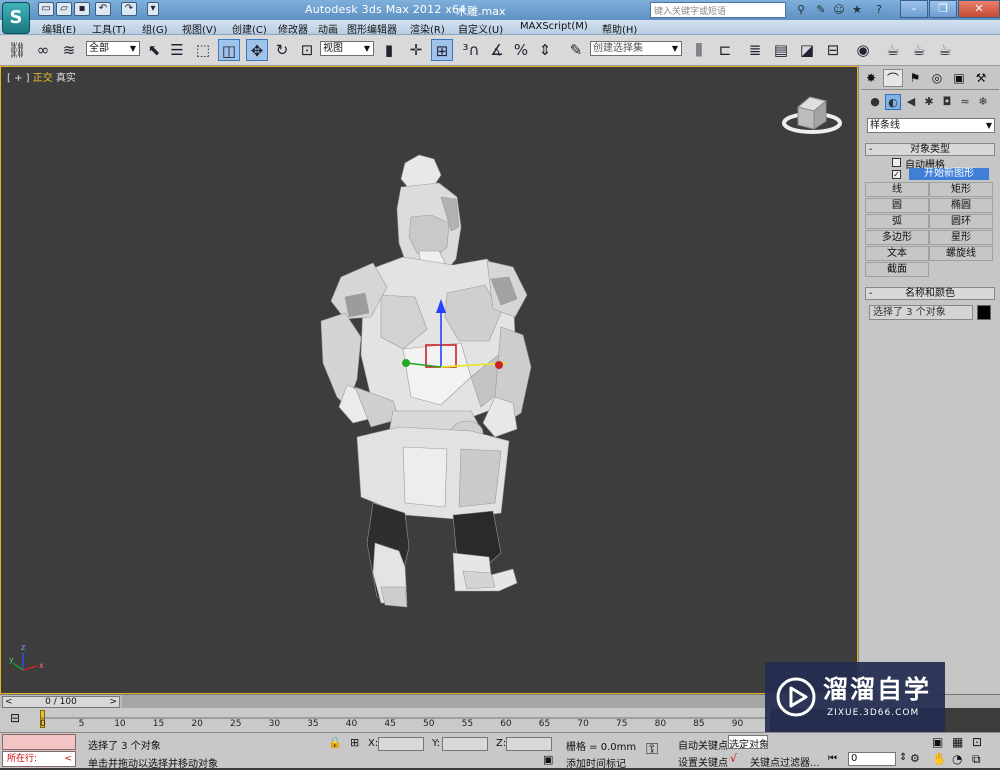 The width and height of the screenshot is (1000, 770). I want to click on favorites-icon: ★, so click(857, 10).